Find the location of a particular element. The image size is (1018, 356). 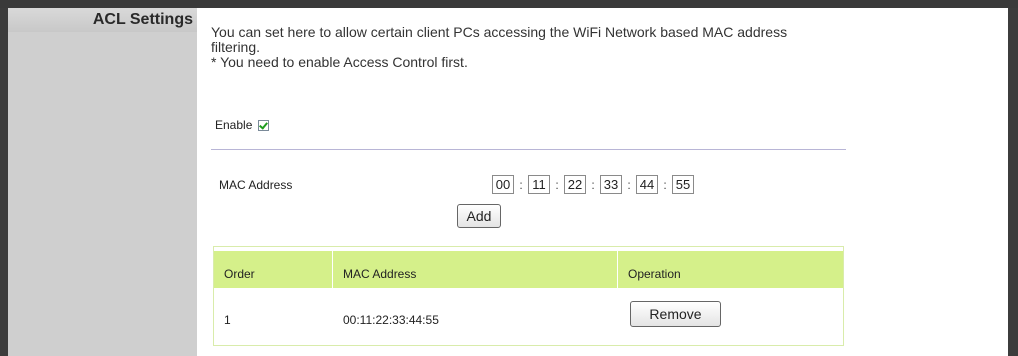

mac-address-input-group: 00 : 11 : 22 : 33 : 44 : 55 is located at coordinates (593, 184).